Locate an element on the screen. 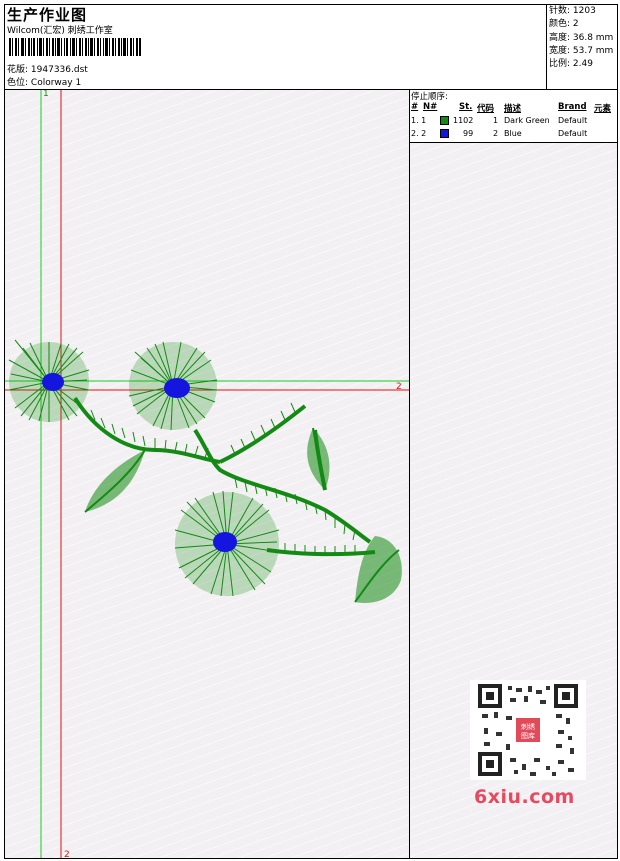 The image size is (620, 861). seal-text: 刺绣 is located at coordinates (528, 726).